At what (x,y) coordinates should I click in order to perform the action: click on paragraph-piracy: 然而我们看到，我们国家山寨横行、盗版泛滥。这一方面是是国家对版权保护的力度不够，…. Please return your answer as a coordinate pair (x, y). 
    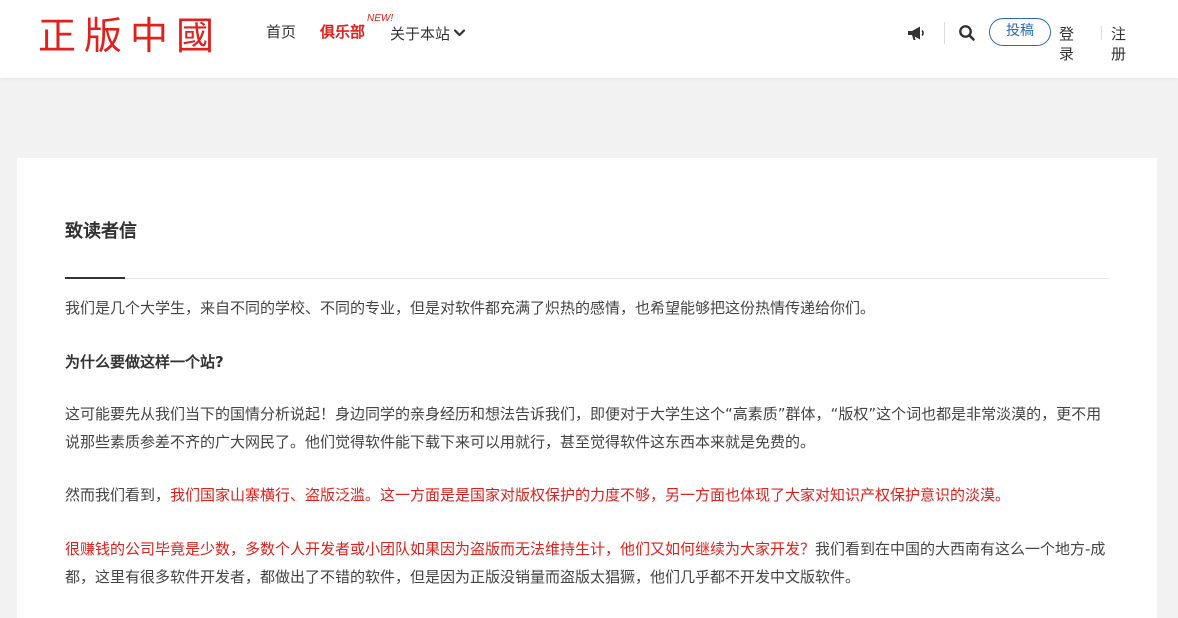
    Looking at the image, I should click on (588, 495).